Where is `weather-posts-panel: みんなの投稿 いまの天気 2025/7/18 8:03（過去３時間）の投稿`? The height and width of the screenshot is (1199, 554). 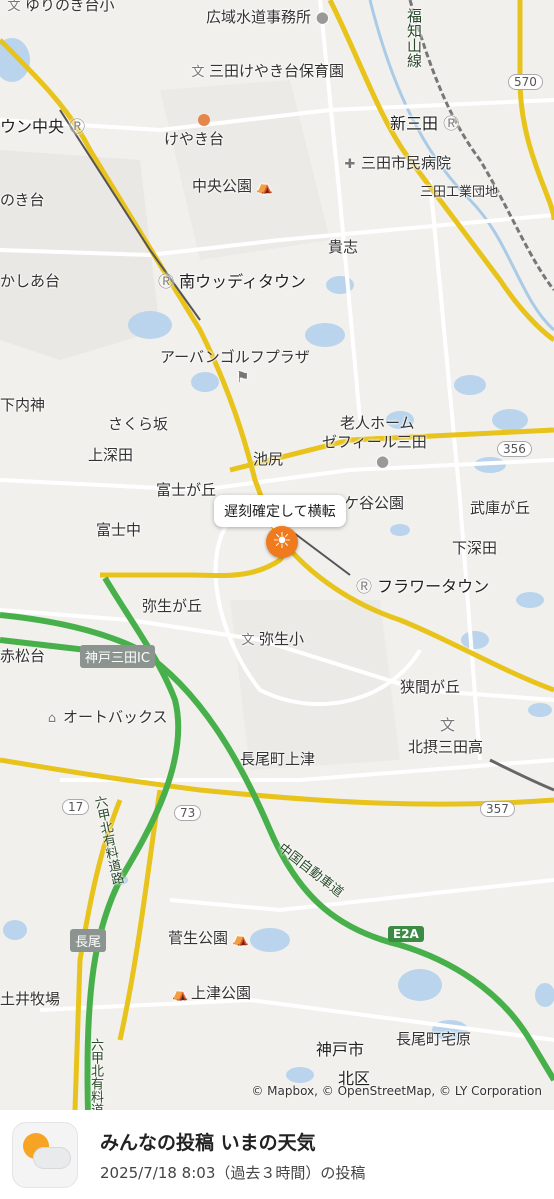
weather-posts-panel: みんなの投稿 いまの天気 2025/7/18 8:03（過去３時間）の投稿 is located at coordinates (277, 1154).